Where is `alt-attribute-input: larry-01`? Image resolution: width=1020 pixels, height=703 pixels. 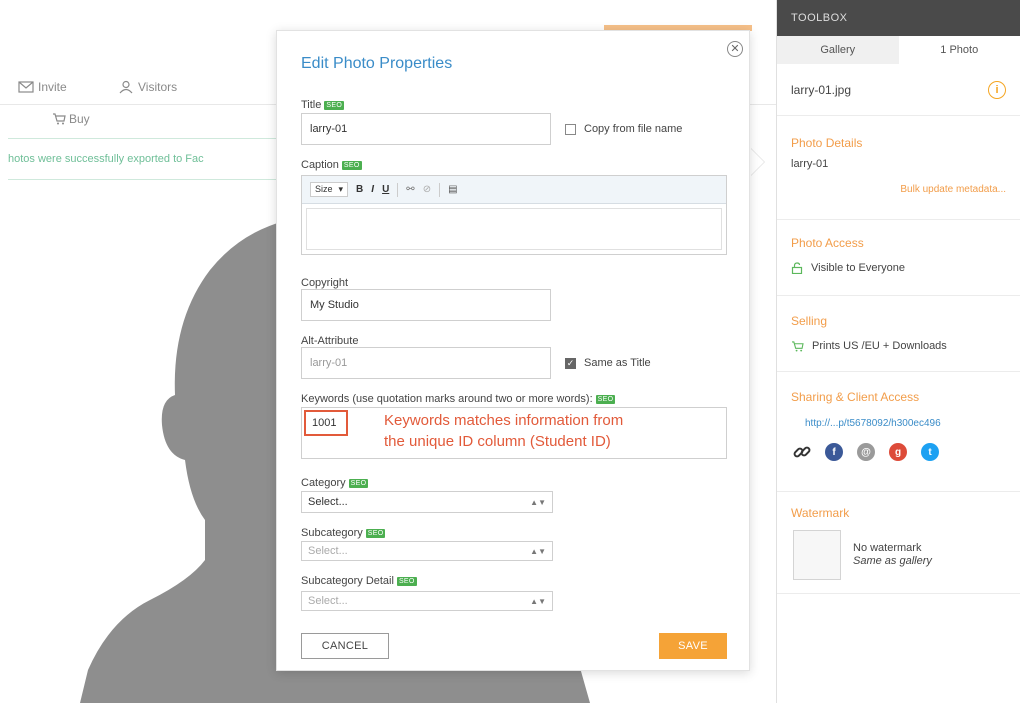 alt-attribute-input: larry-01 is located at coordinates (426, 363).